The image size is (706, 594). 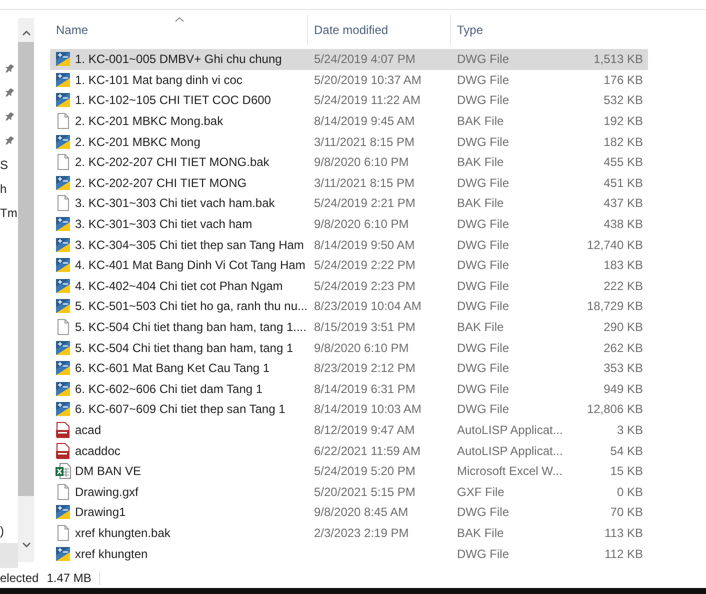 I want to click on file-size: 112 KB, so click(x=623, y=553).